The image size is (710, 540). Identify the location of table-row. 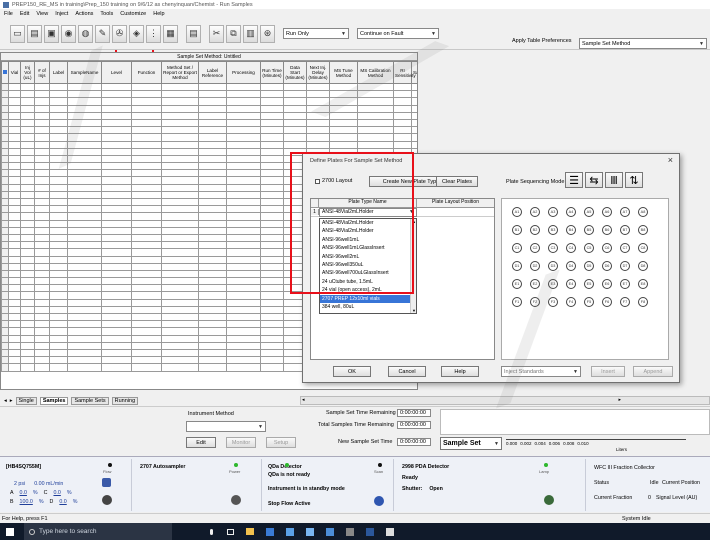
(209, 108).